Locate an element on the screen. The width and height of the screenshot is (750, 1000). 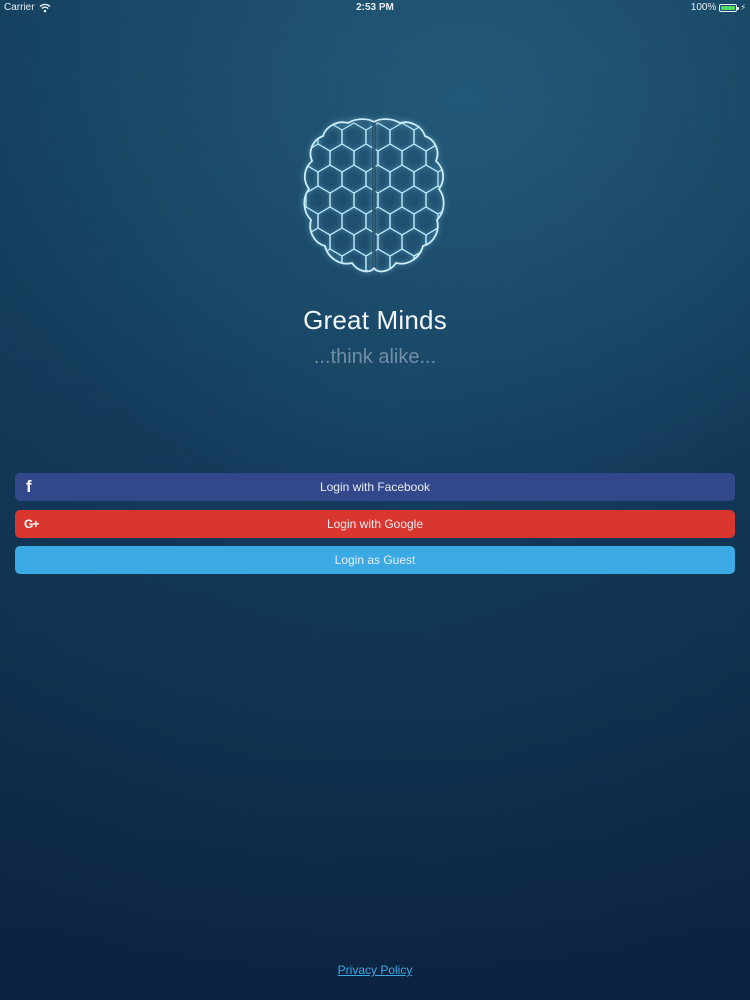
battery-cap is located at coordinates (738, 8).